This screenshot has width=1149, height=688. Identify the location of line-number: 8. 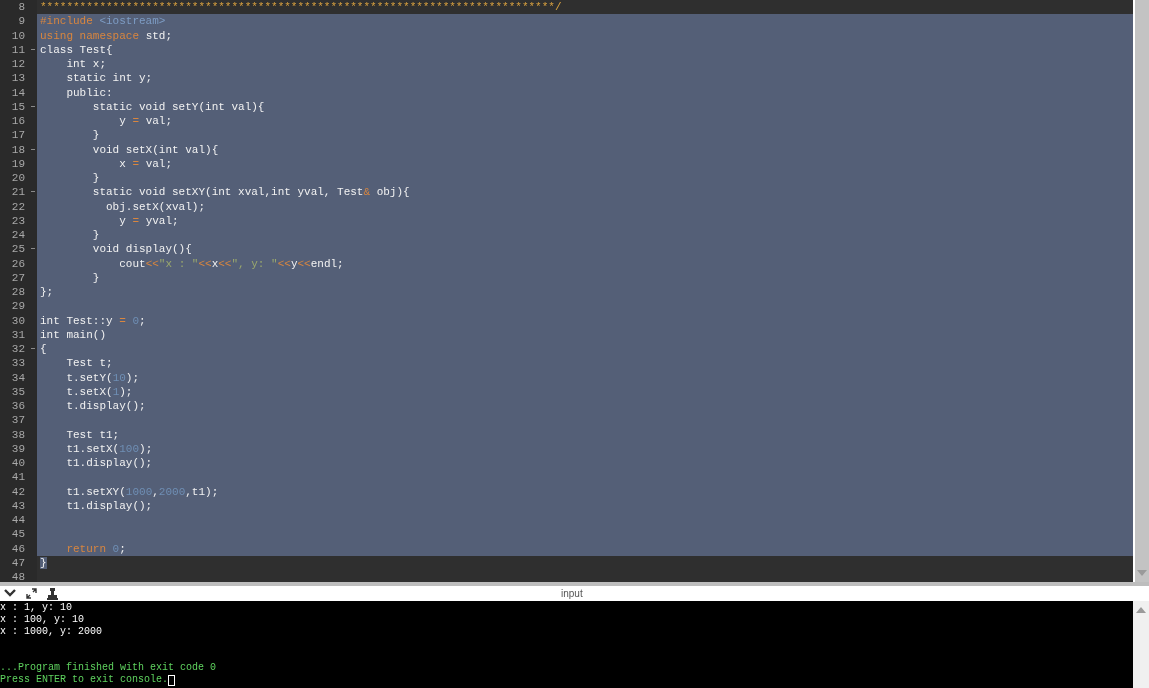
(21, 7).